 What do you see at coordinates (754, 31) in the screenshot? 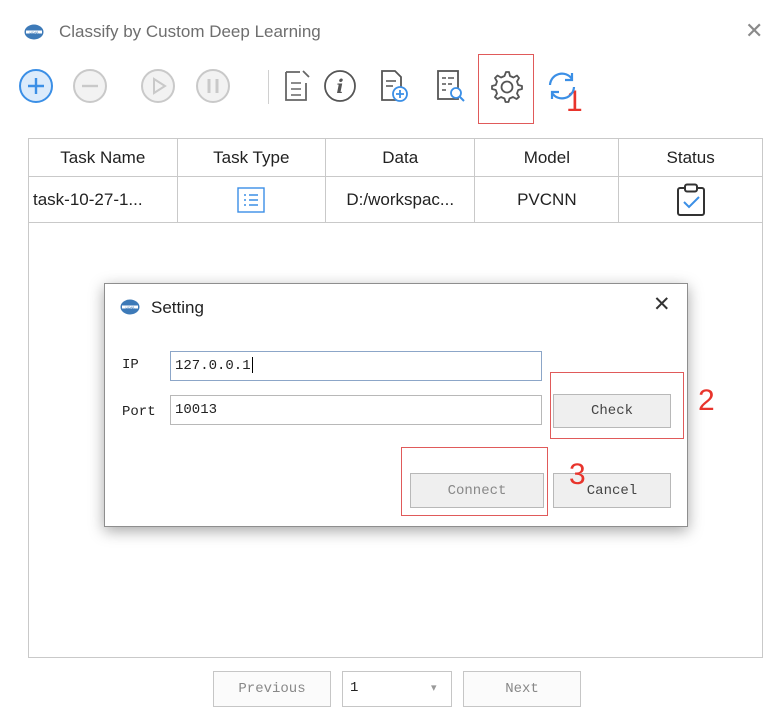
I see `window-close-button: ✕` at bounding box center [754, 31].